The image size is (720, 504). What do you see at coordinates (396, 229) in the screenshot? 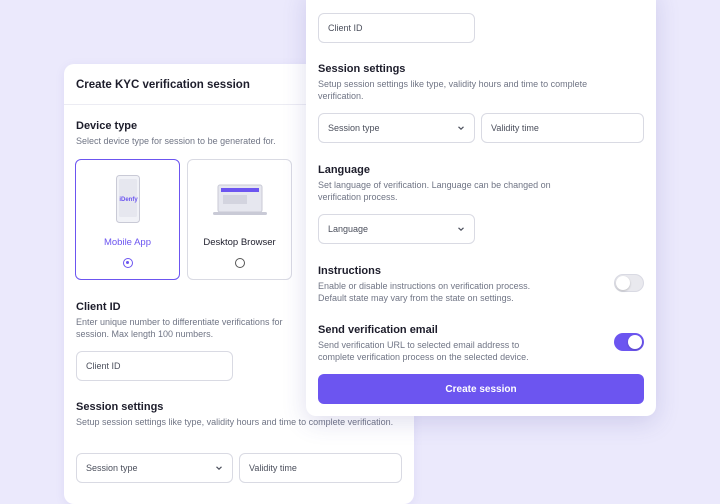
I see `language-select: Language` at bounding box center [396, 229].